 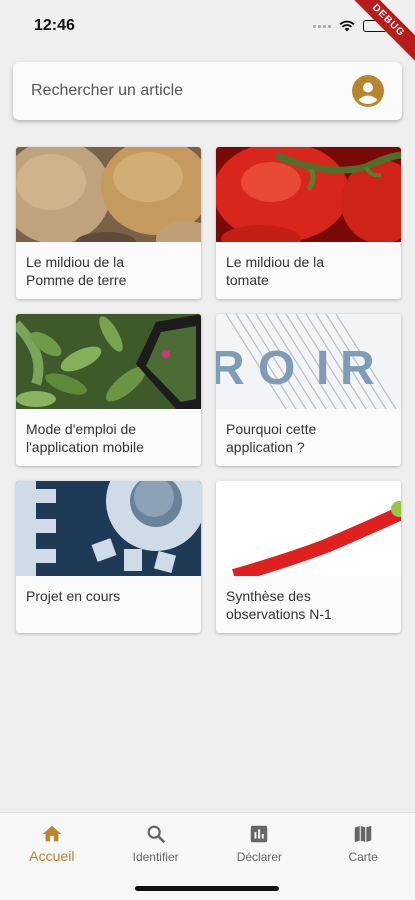 What do you see at coordinates (52, 856) in the screenshot?
I see `nav-label: Accueil` at bounding box center [52, 856].